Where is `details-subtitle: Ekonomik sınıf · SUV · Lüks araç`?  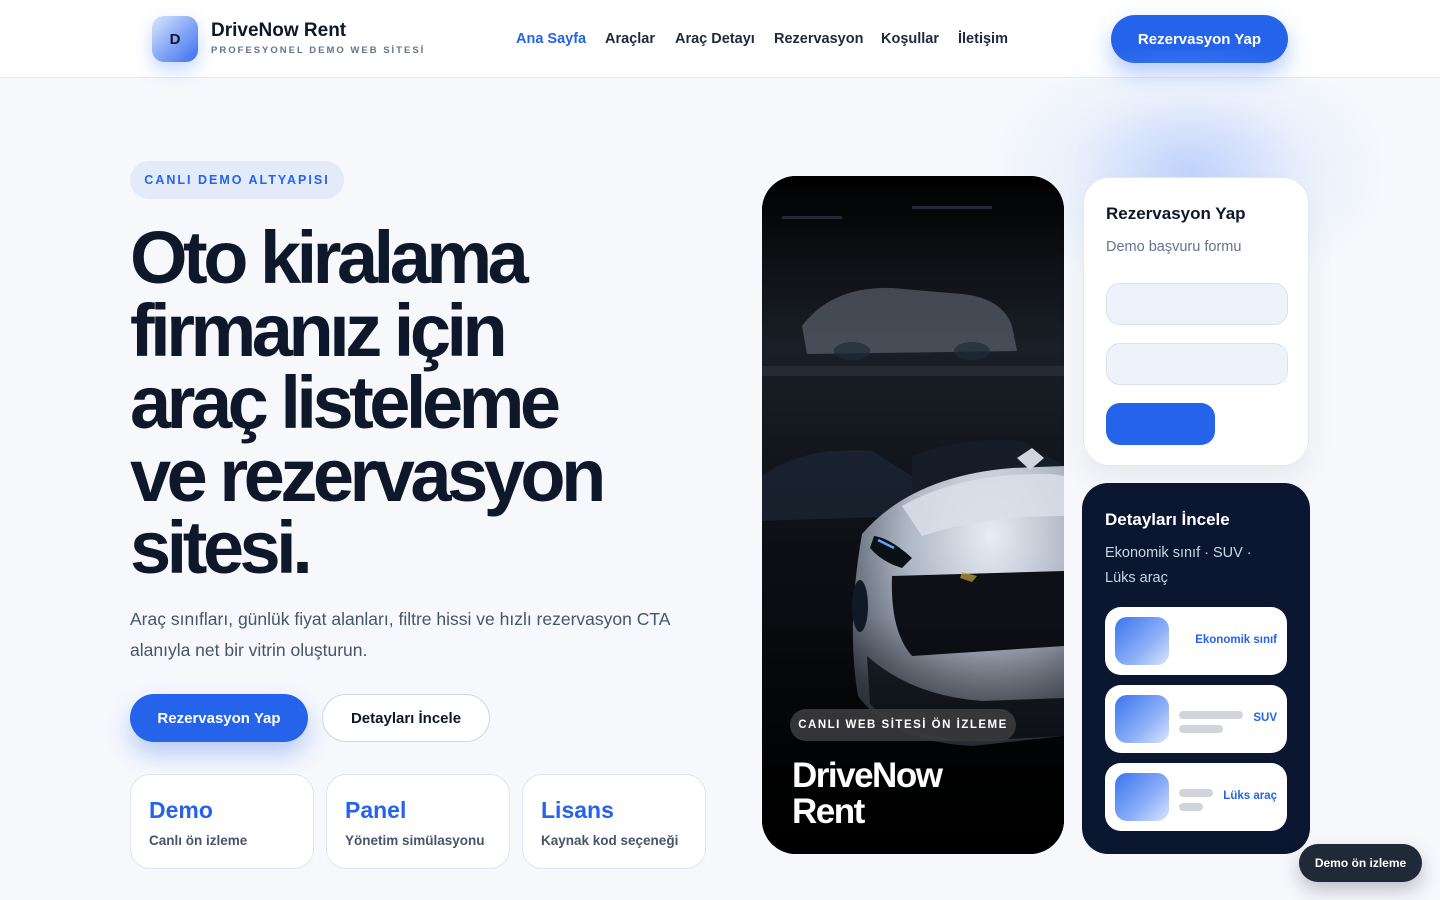
details-subtitle: Ekonomik sınıf · SUV · Lüks araç is located at coordinates (1178, 565).